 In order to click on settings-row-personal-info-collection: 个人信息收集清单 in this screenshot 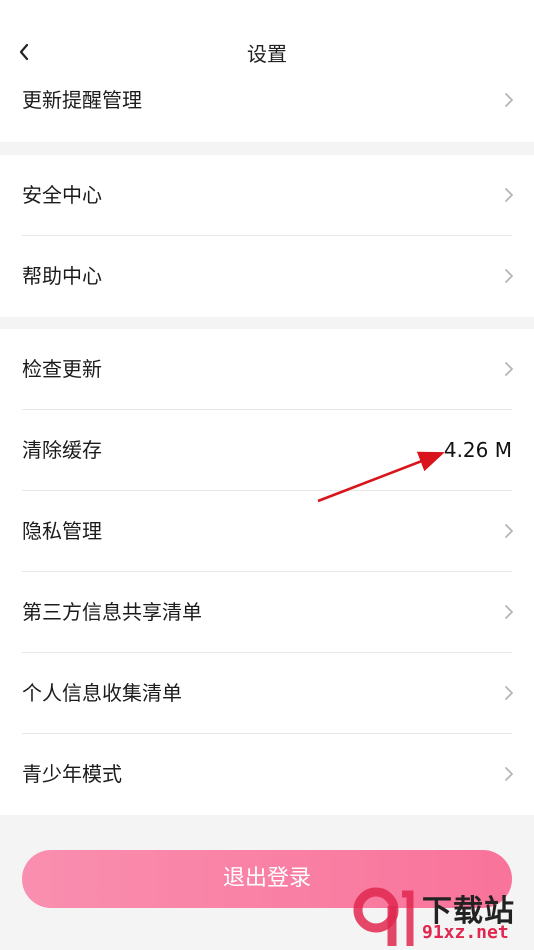, I will do `click(267, 693)`.